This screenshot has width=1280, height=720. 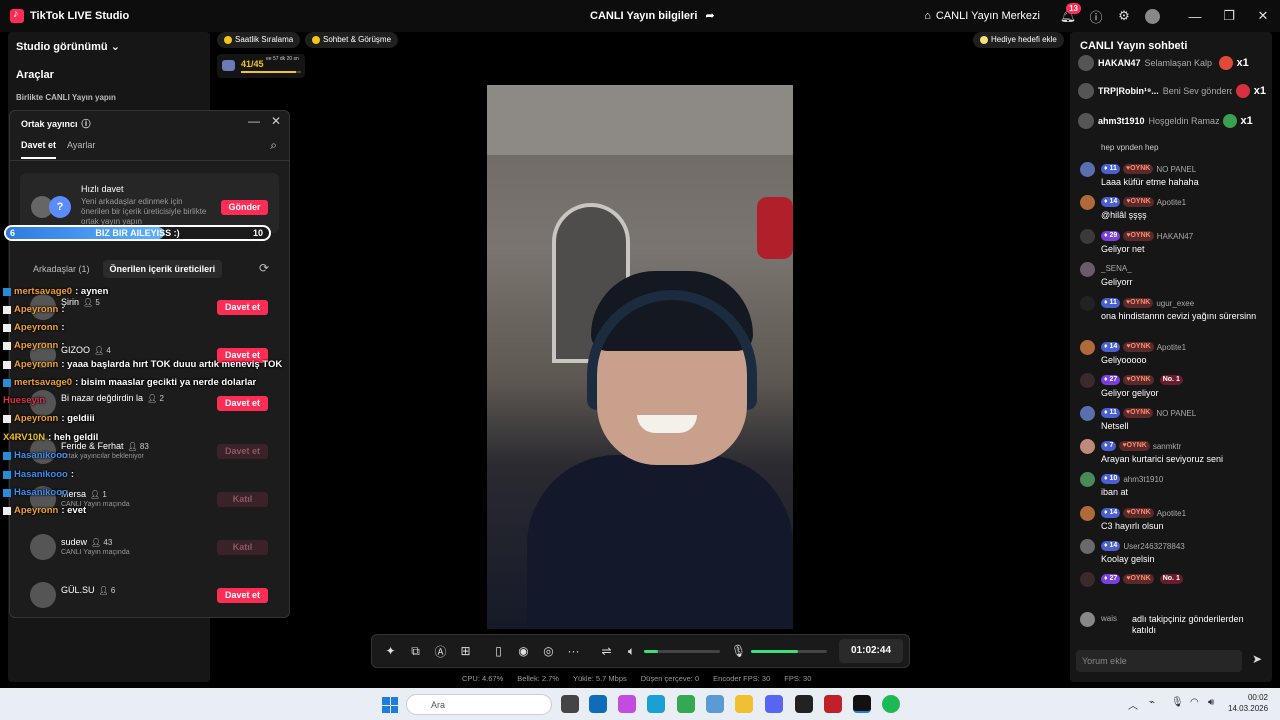 What do you see at coordinates (804, 704) in the screenshot?
I see `app-icon` at bounding box center [804, 704].